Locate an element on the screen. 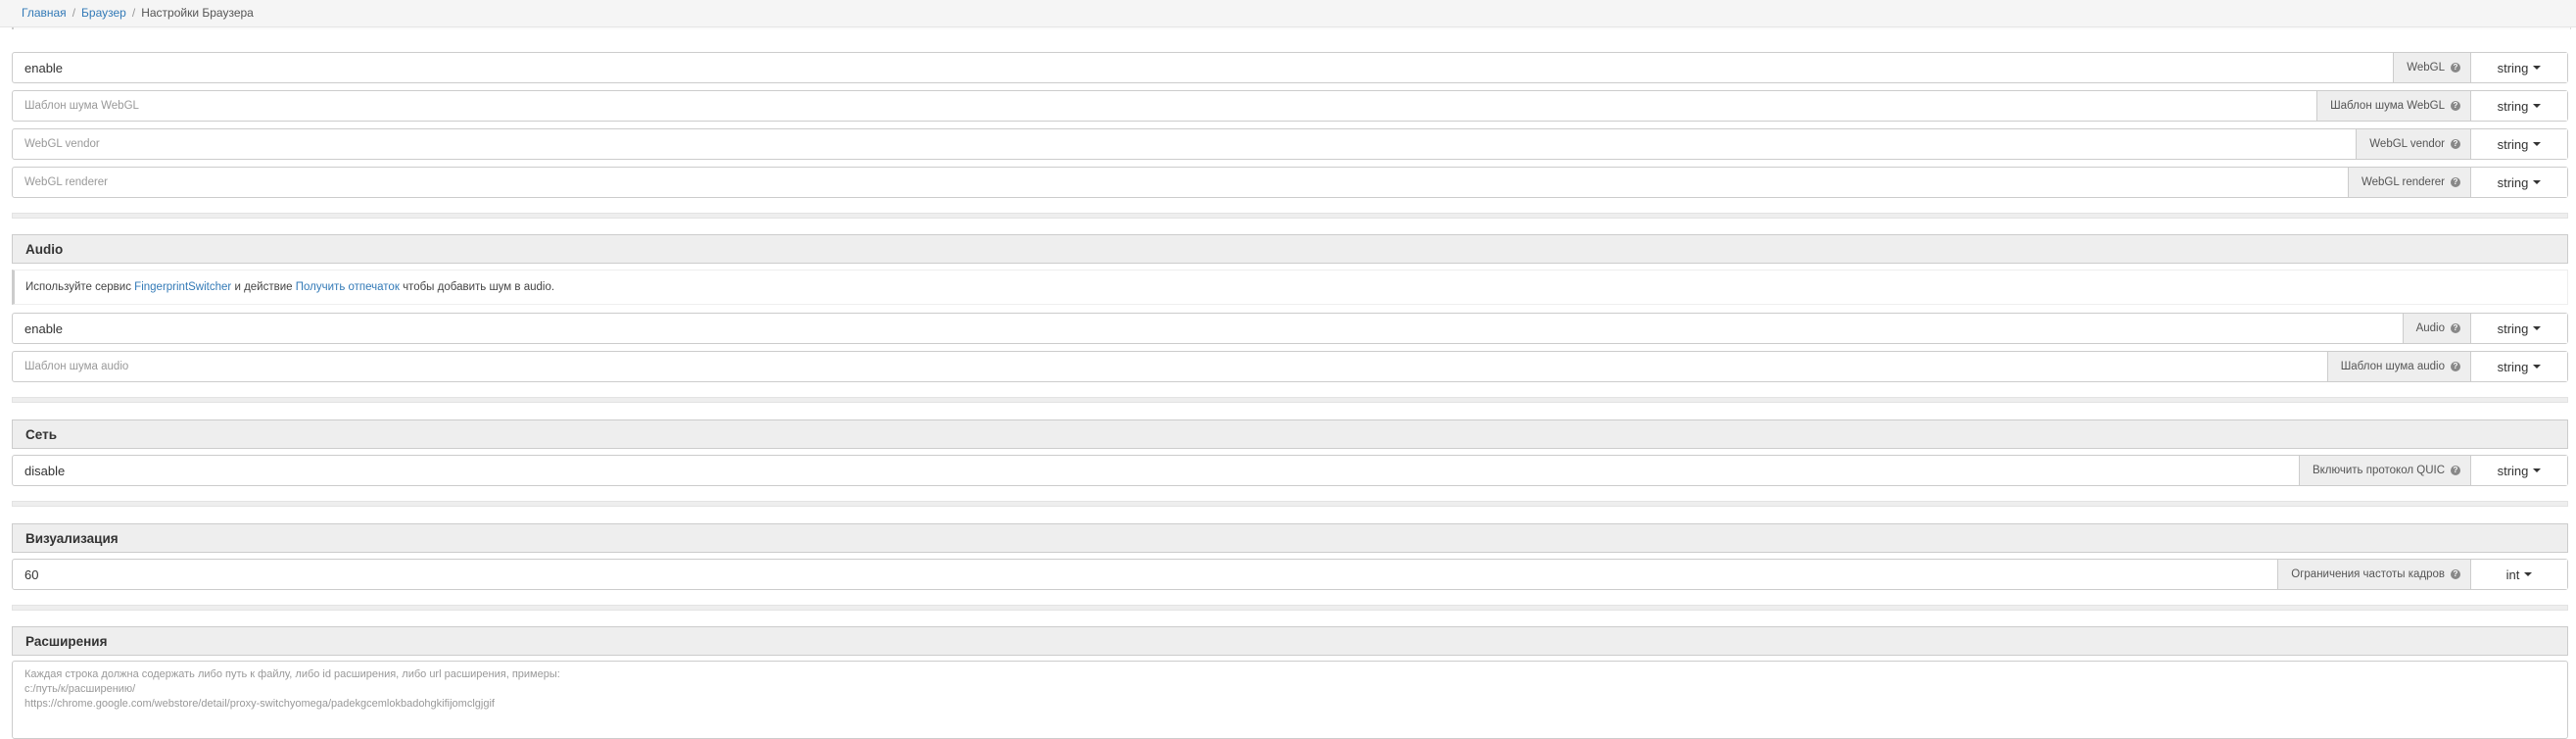 The image size is (2576, 739). webgl-label: WebGL is located at coordinates (2426, 68).